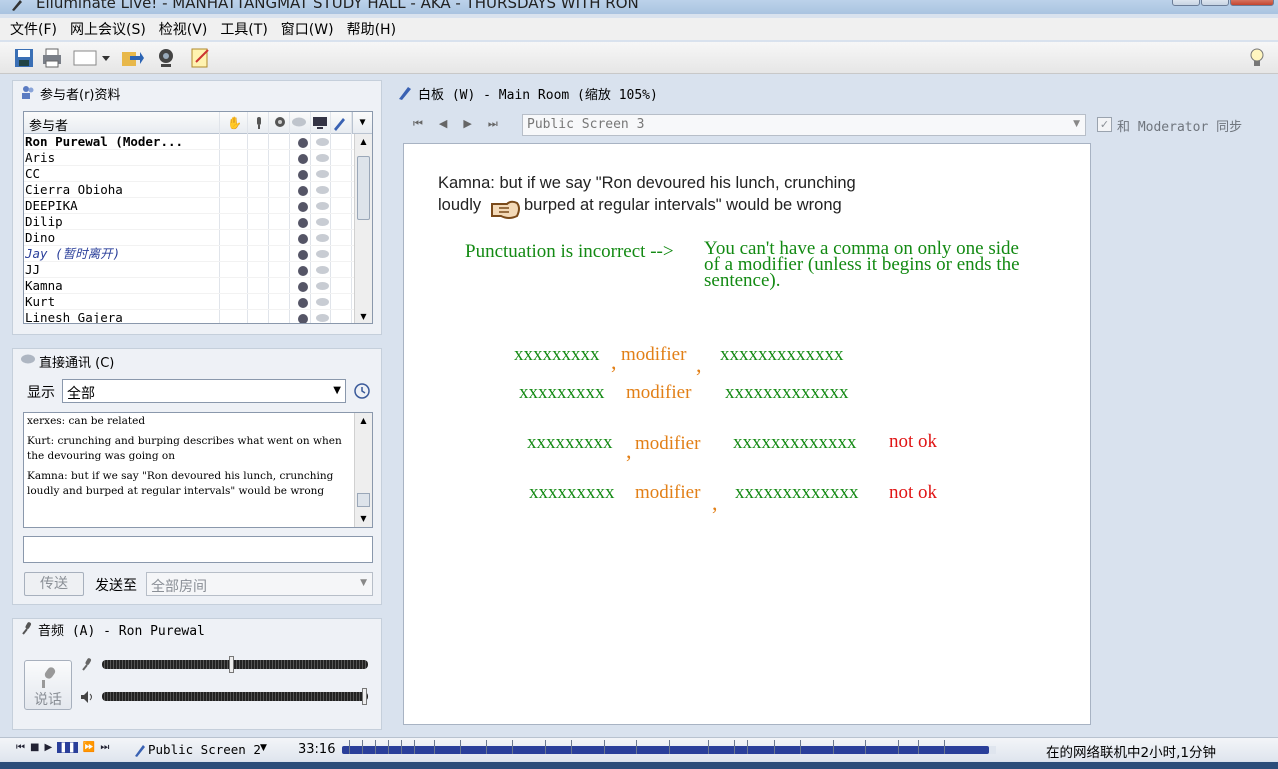  I want to click on speaker-volume-slider, so click(235, 696).